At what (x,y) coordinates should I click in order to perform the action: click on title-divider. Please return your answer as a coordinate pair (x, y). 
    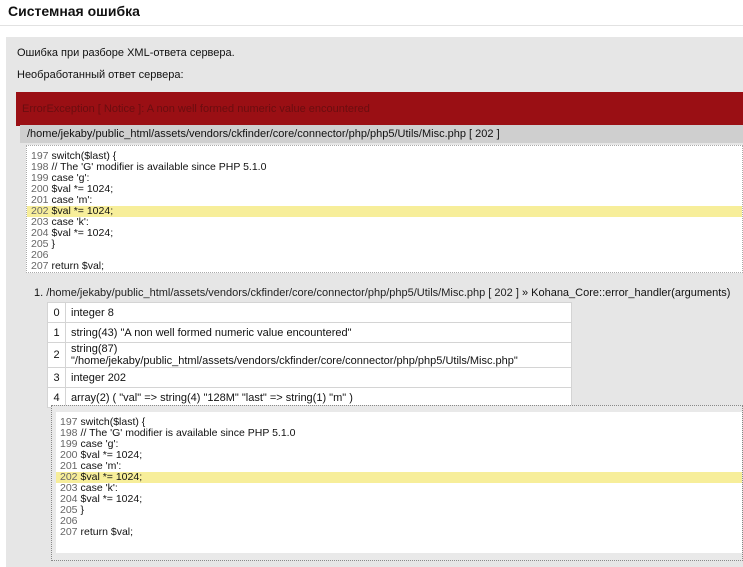
    Looking at the image, I should click on (371, 25).